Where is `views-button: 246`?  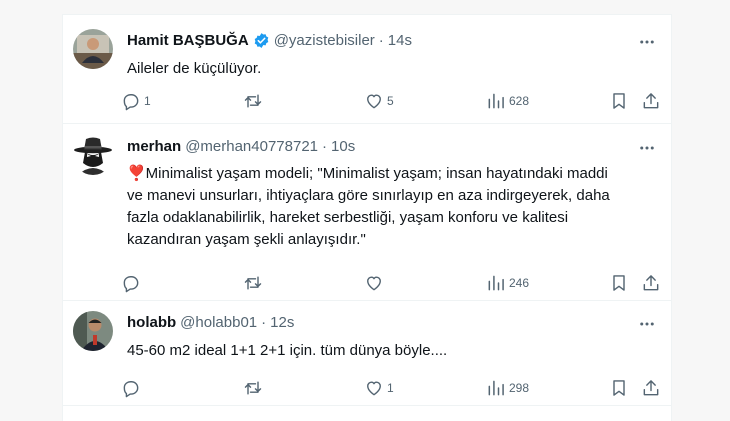 views-button: 246 is located at coordinates (507, 283).